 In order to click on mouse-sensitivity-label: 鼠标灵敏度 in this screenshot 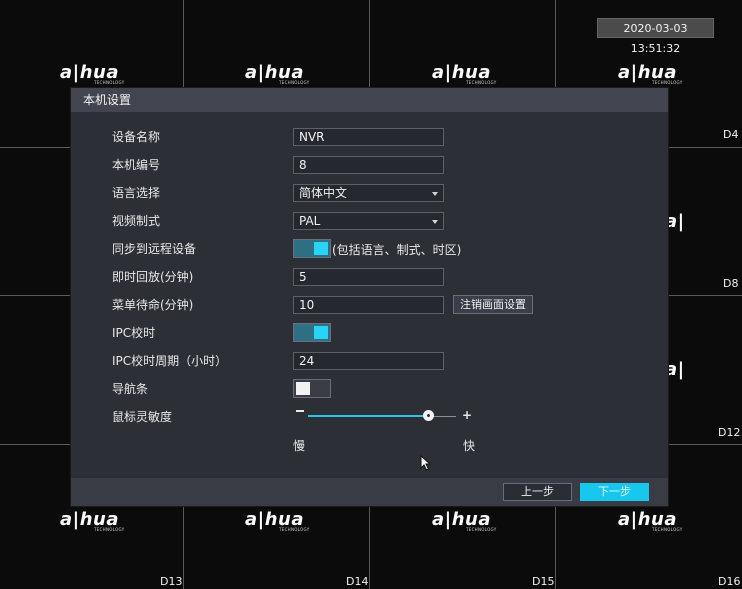, I will do `click(142, 417)`.